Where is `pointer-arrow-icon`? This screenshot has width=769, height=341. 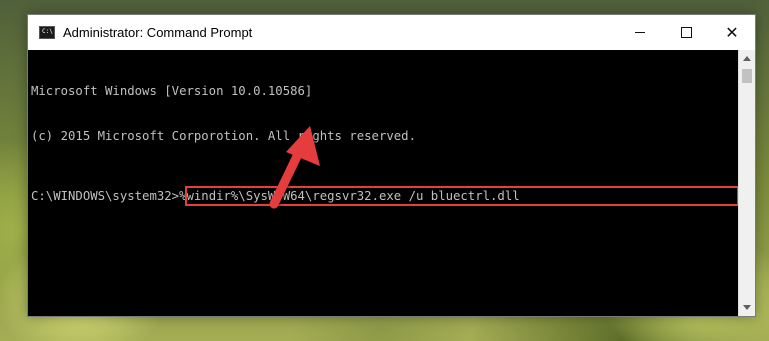
pointer-arrow-icon is located at coordinates (294, 167).